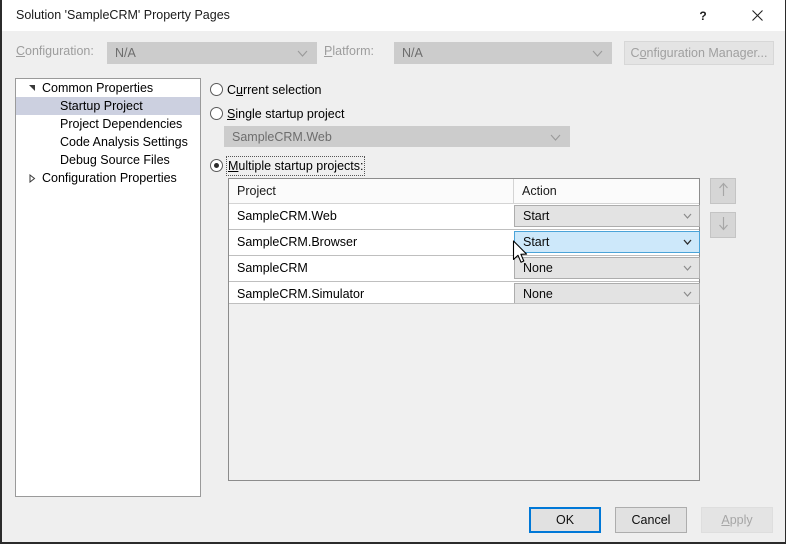  I want to click on cancel-button: Cancel, so click(651, 520).